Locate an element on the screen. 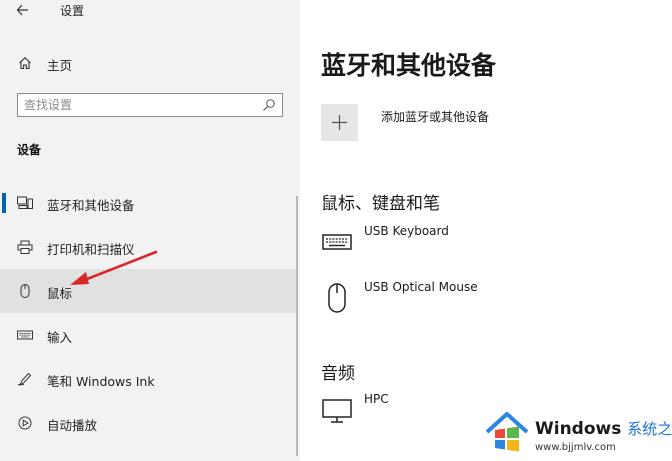 The height and width of the screenshot is (461, 672). sidebar-item-bluetooth: 蓝牙和其他设备 is located at coordinates (148, 203).